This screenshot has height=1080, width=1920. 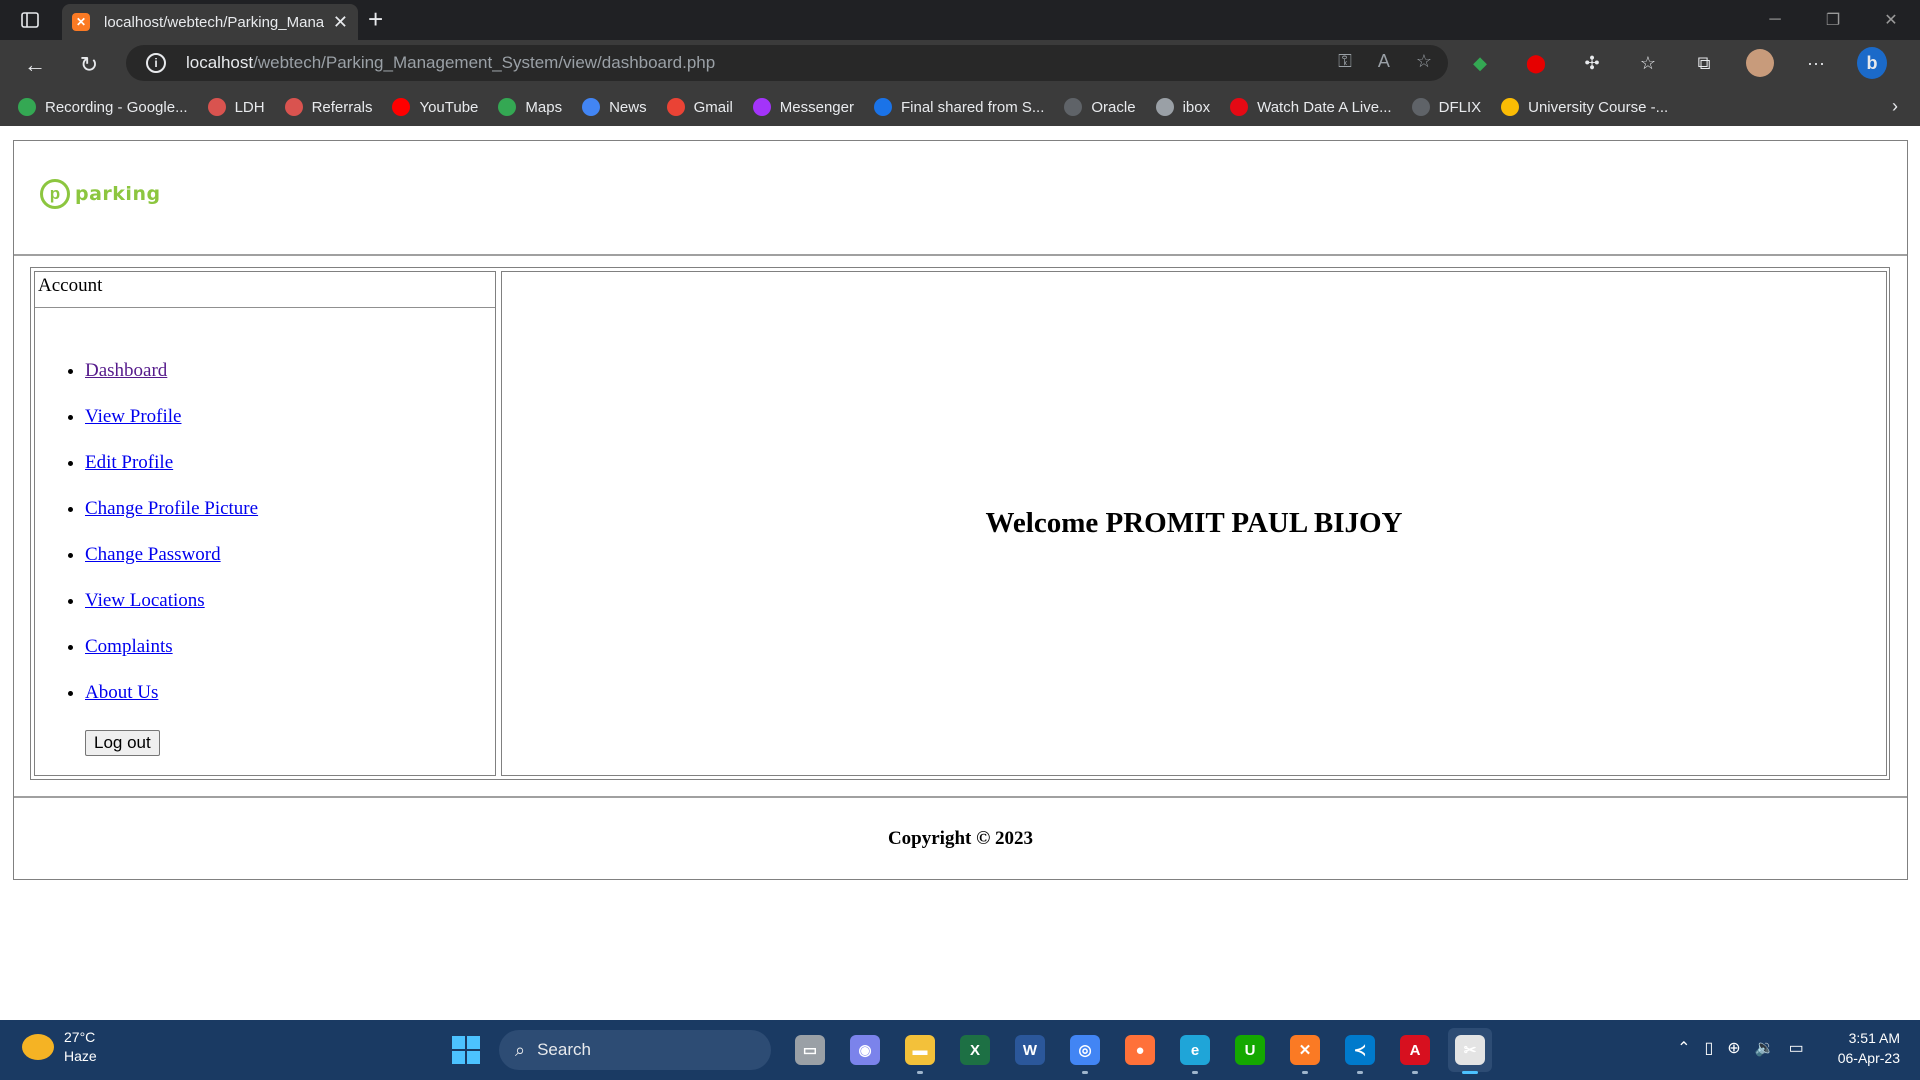 What do you see at coordinates (1788, 1048) in the screenshot?
I see `system-tray: ⌃ ▯ ⊕ 🔉 ▭ 3:51 AM 06-Apr-23` at bounding box center [1788, 1048].